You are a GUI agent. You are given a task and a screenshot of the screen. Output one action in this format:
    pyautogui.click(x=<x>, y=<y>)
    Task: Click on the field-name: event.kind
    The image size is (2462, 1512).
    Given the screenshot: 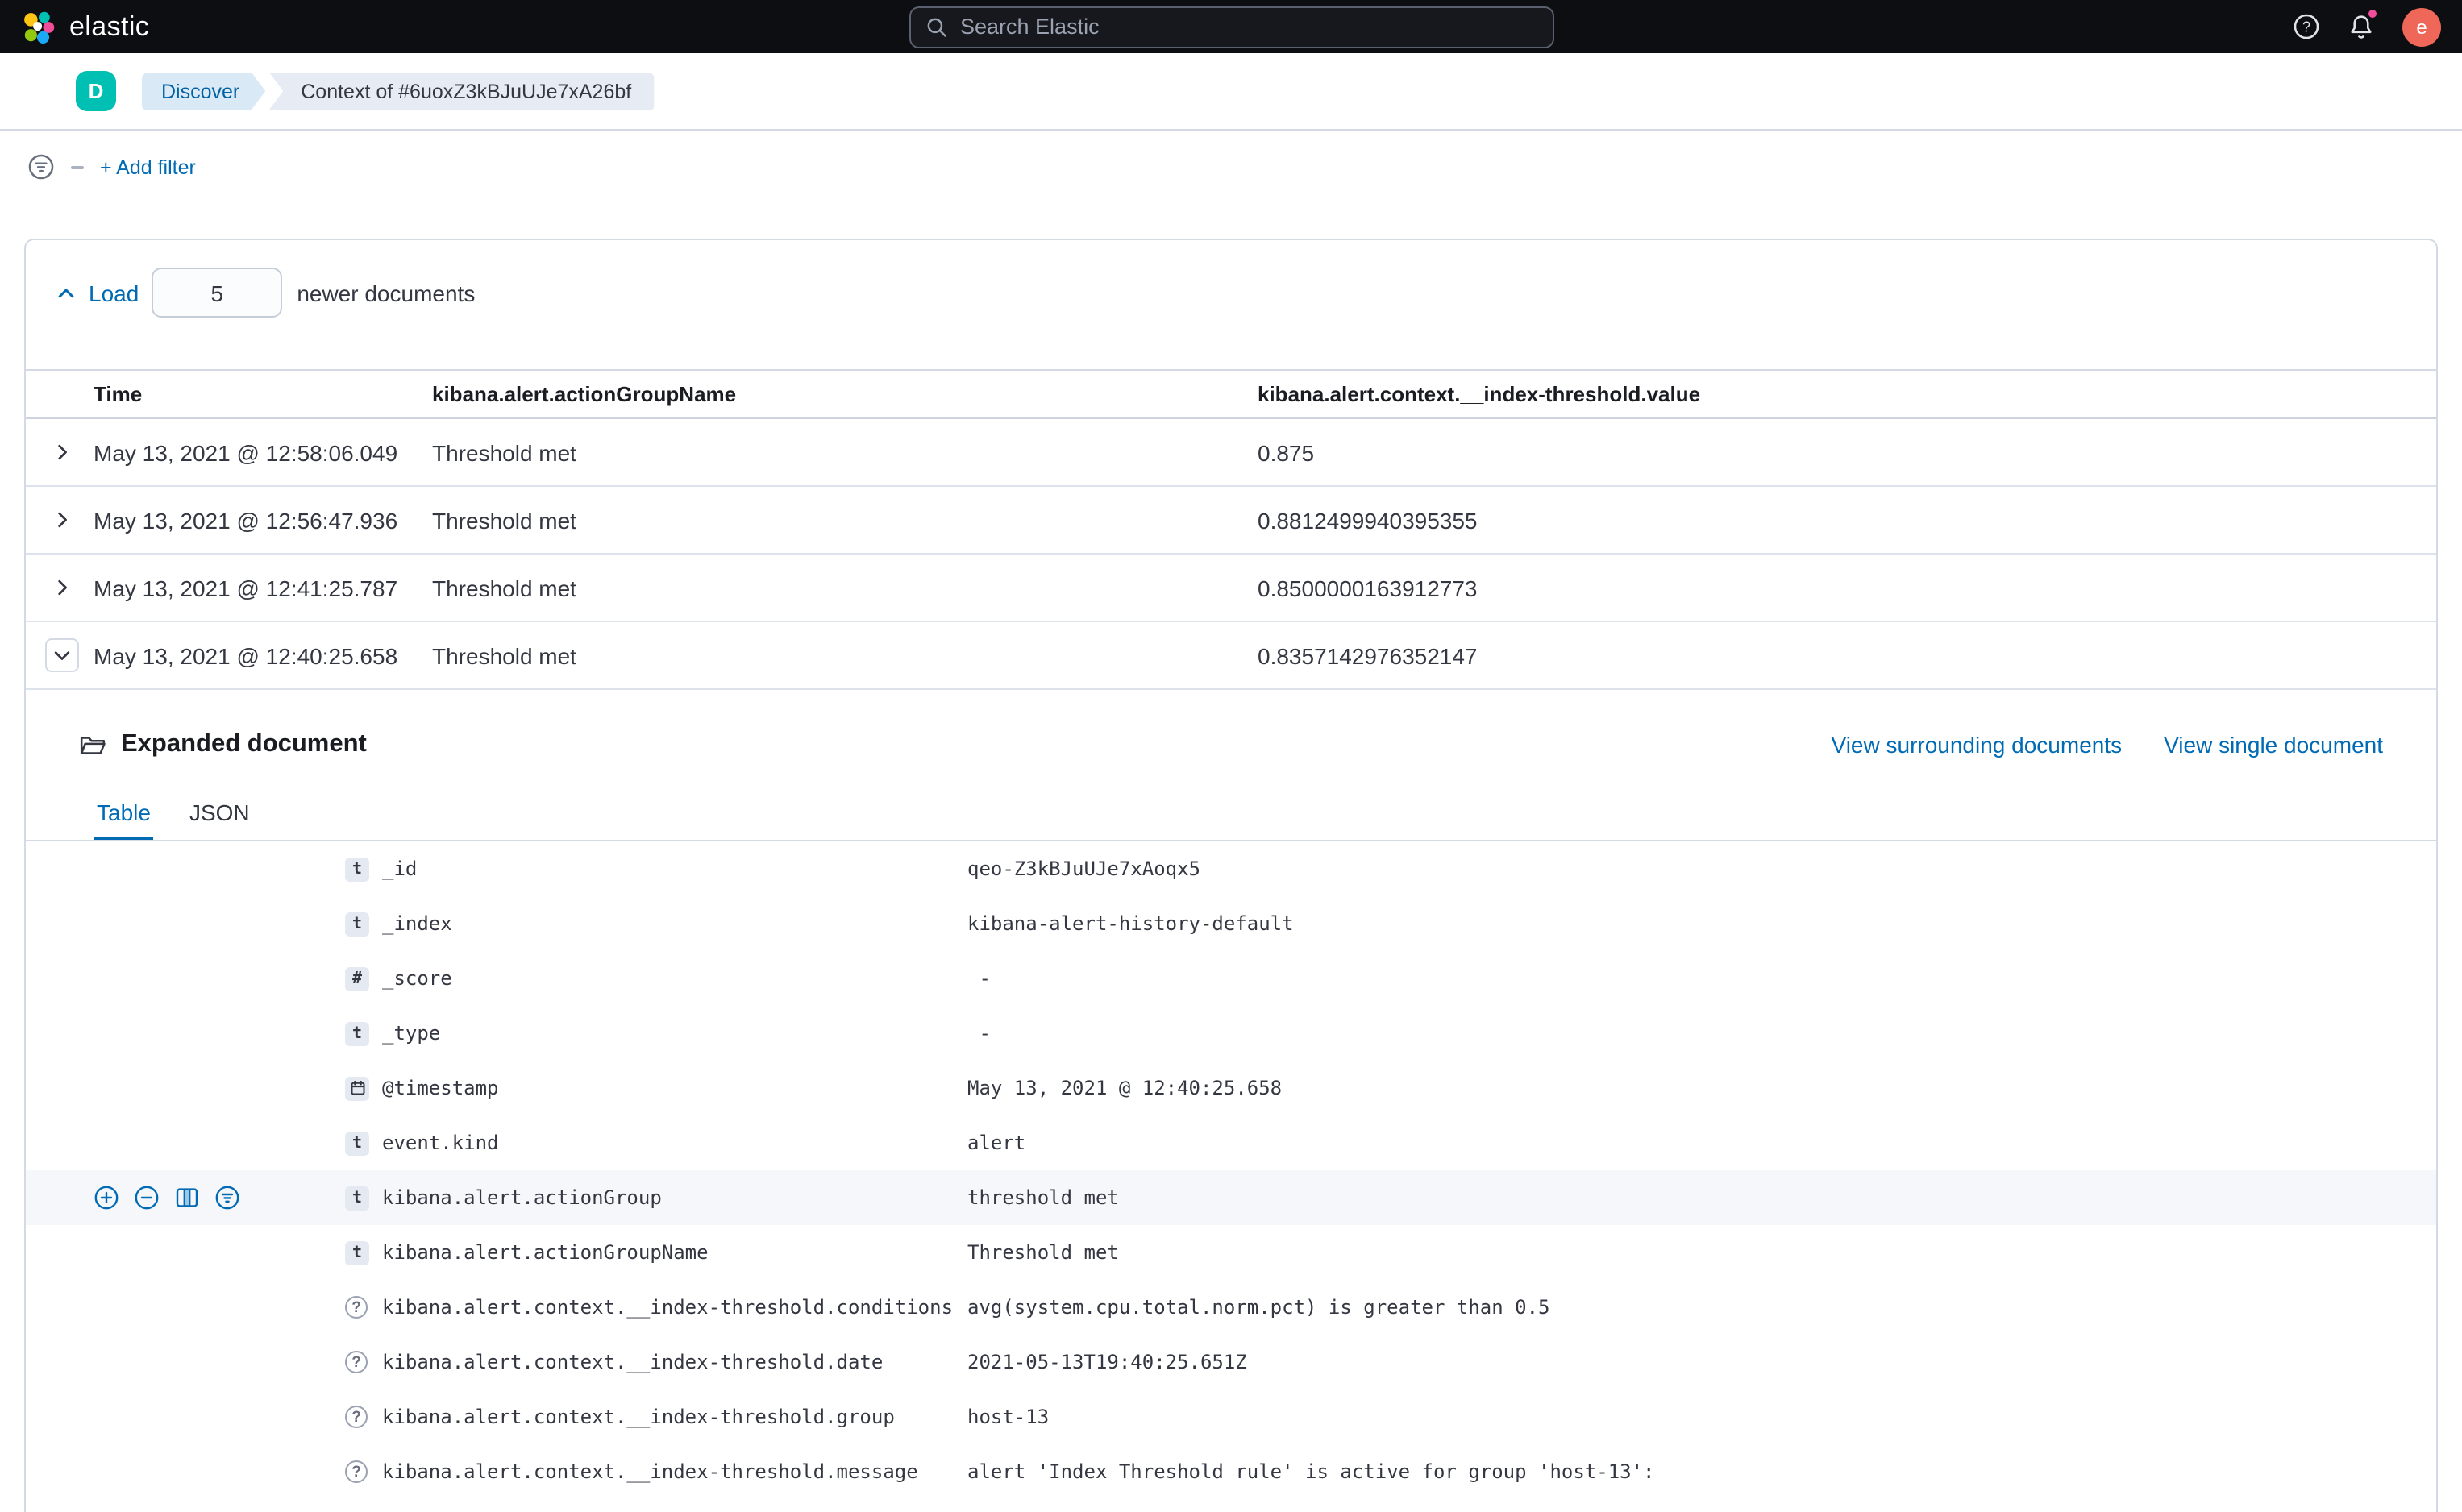 What is the action you would take?
    pyautogui.click(x=440, y=1143)
    